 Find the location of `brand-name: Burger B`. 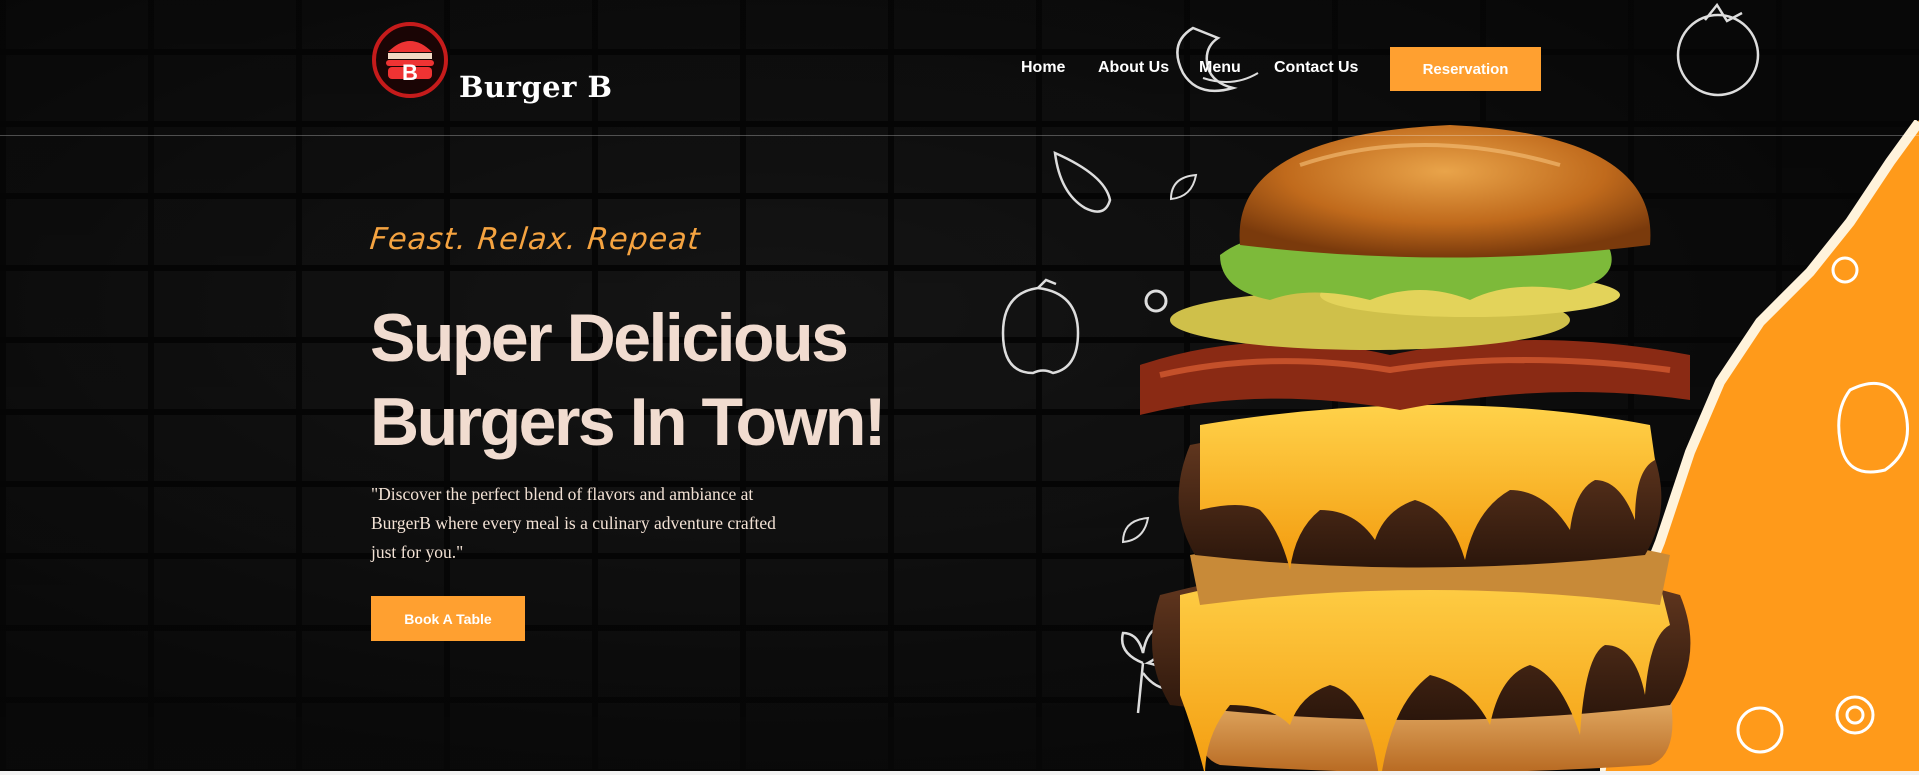

brand-name: Burger B is located at coordinates (536, 87).